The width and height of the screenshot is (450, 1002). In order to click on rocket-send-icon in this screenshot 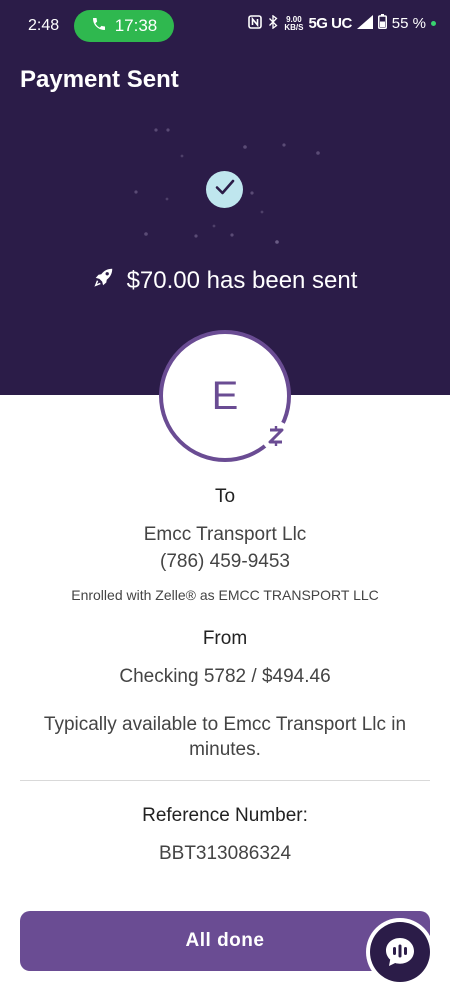, I will do `click(104, 280)`.